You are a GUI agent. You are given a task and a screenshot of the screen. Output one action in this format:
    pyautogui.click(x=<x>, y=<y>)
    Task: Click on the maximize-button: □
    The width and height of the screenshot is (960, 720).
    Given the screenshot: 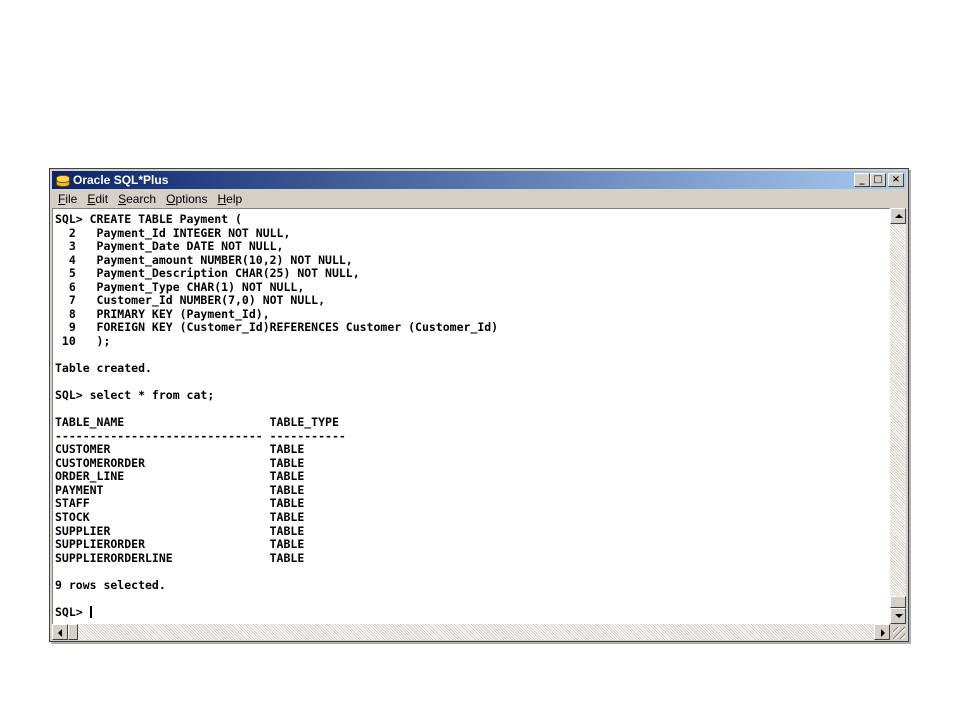 What is the action you would take?
    pyautogui.click(x=878, y=180)
    